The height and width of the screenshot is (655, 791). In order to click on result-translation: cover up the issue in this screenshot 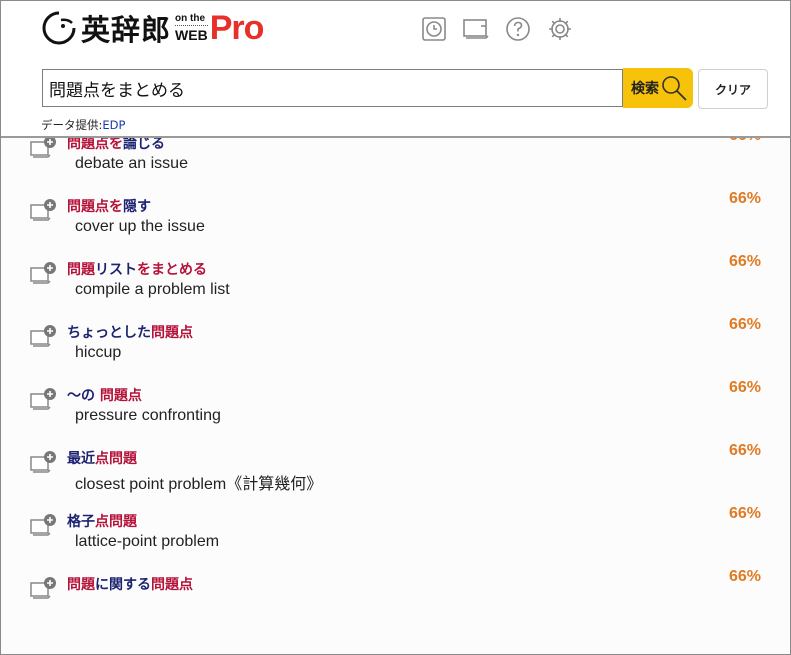, I will do `click(140, 226)`.